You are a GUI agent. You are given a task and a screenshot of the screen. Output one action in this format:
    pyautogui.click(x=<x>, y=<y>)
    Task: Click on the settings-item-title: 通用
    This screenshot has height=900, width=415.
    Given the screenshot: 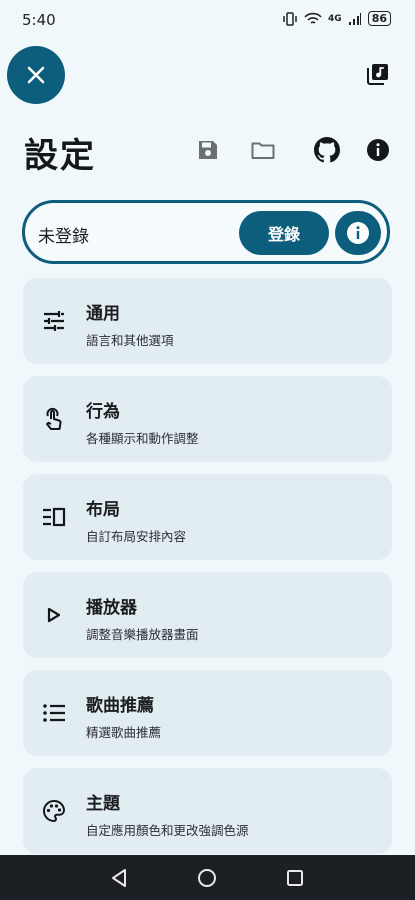 What is the action you would take?
    pyautogui.click(x=103, y=314)
    